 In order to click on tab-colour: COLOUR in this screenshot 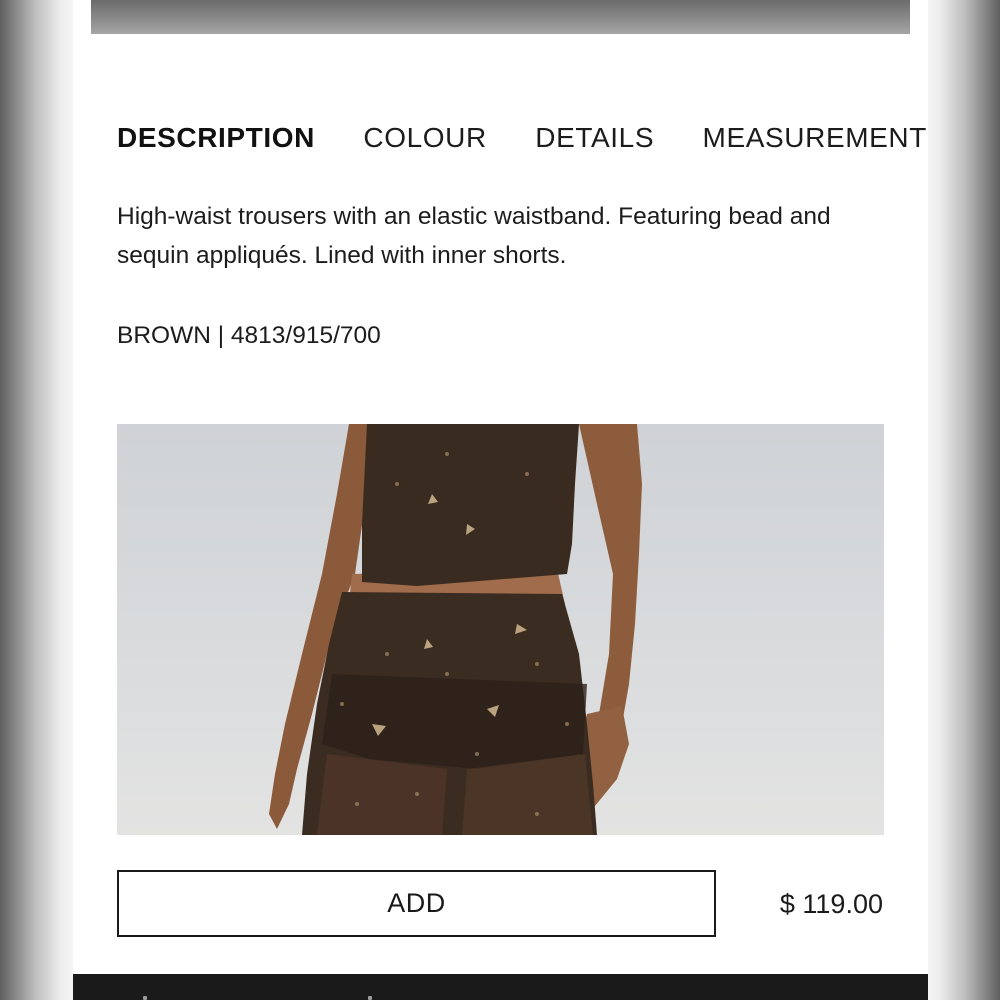, I will do `click(424, 138)`.